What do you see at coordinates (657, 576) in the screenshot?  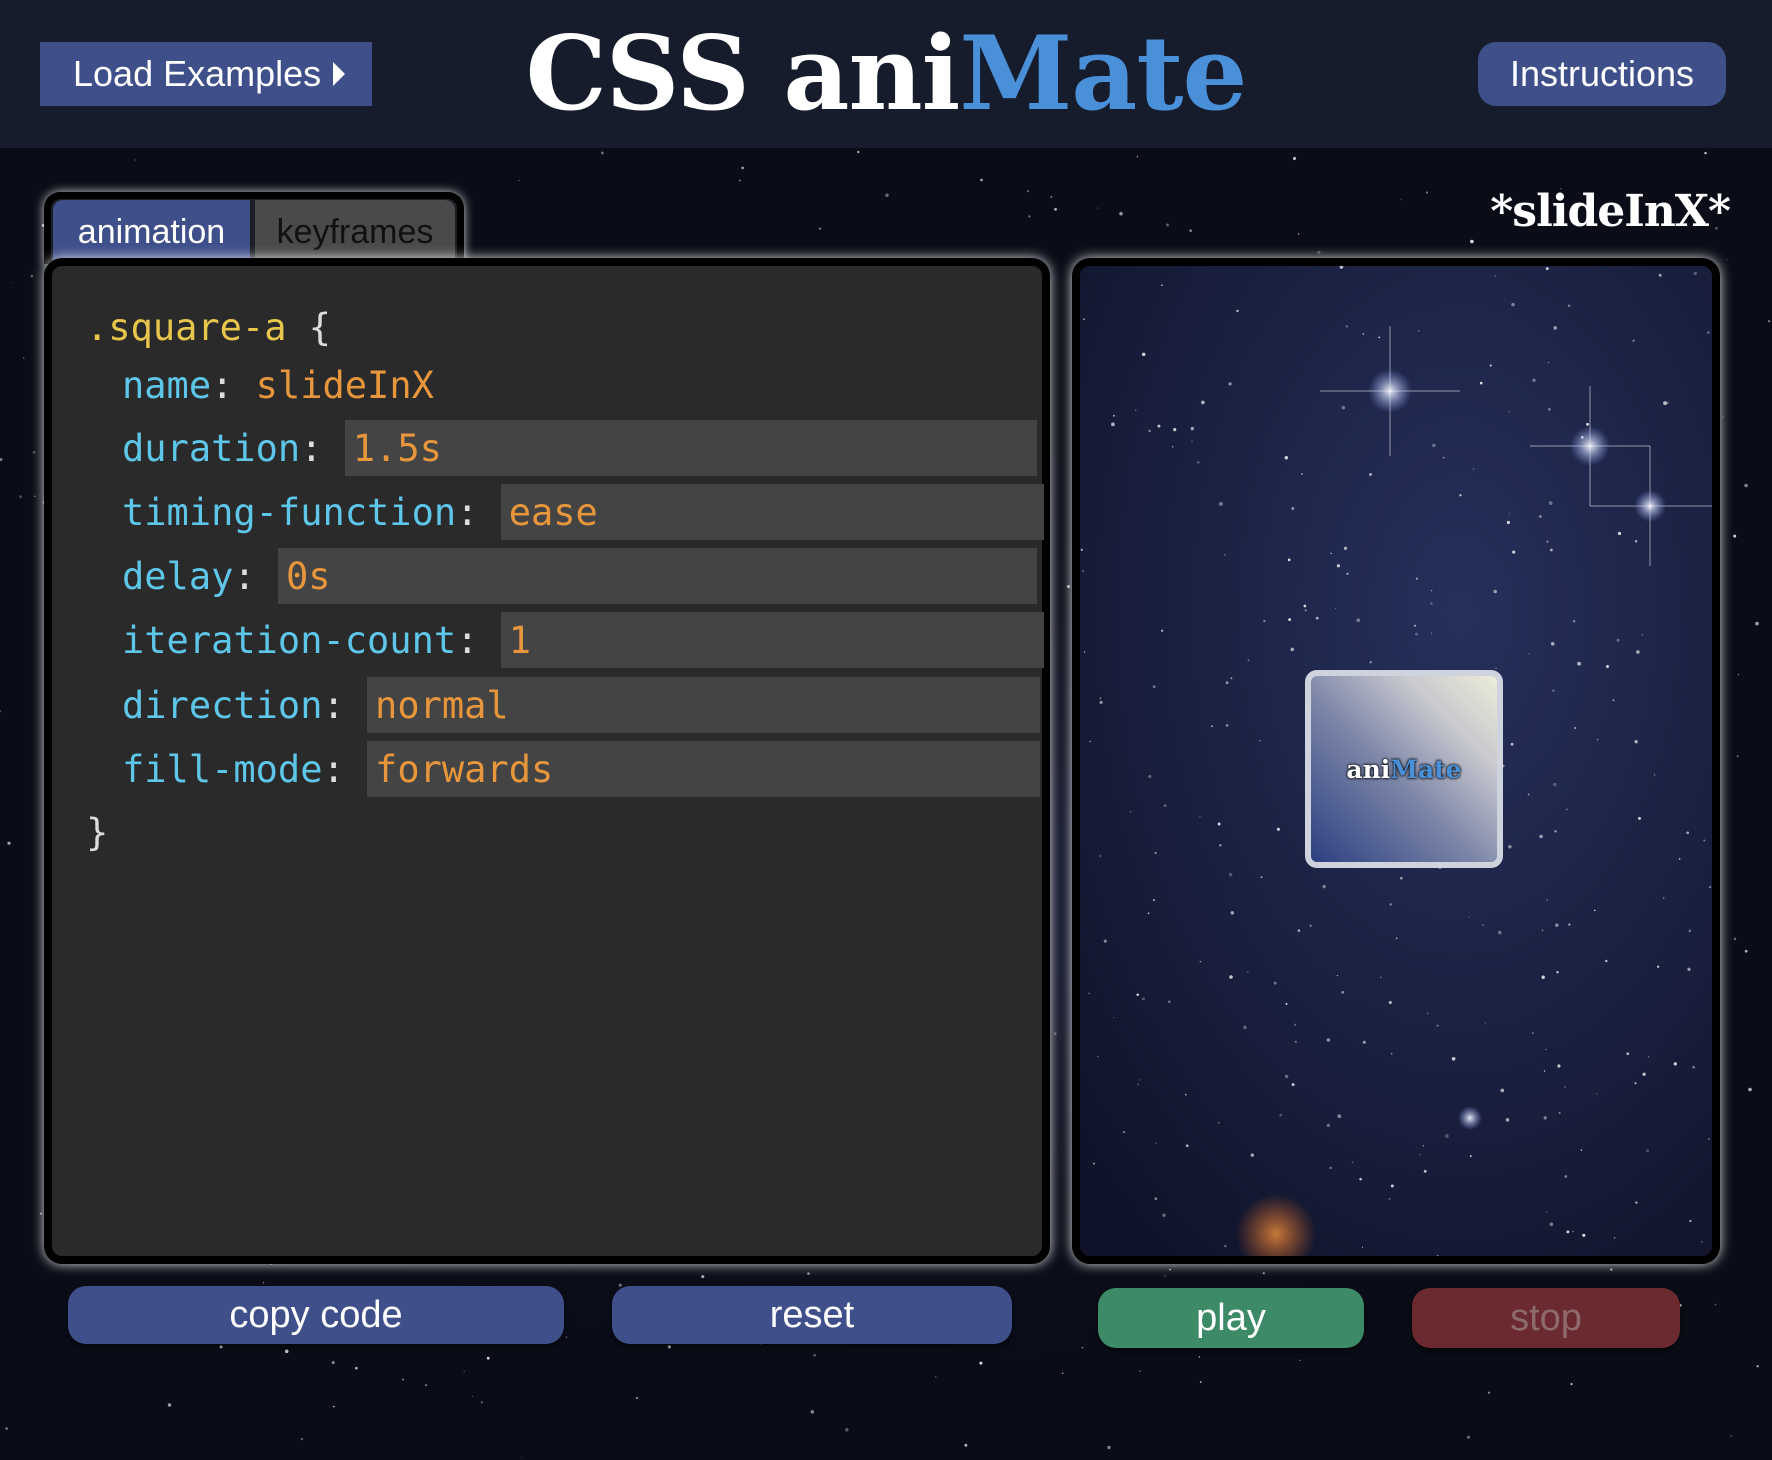 I see `delay-input: 0s` at bounding box center [657, 576].